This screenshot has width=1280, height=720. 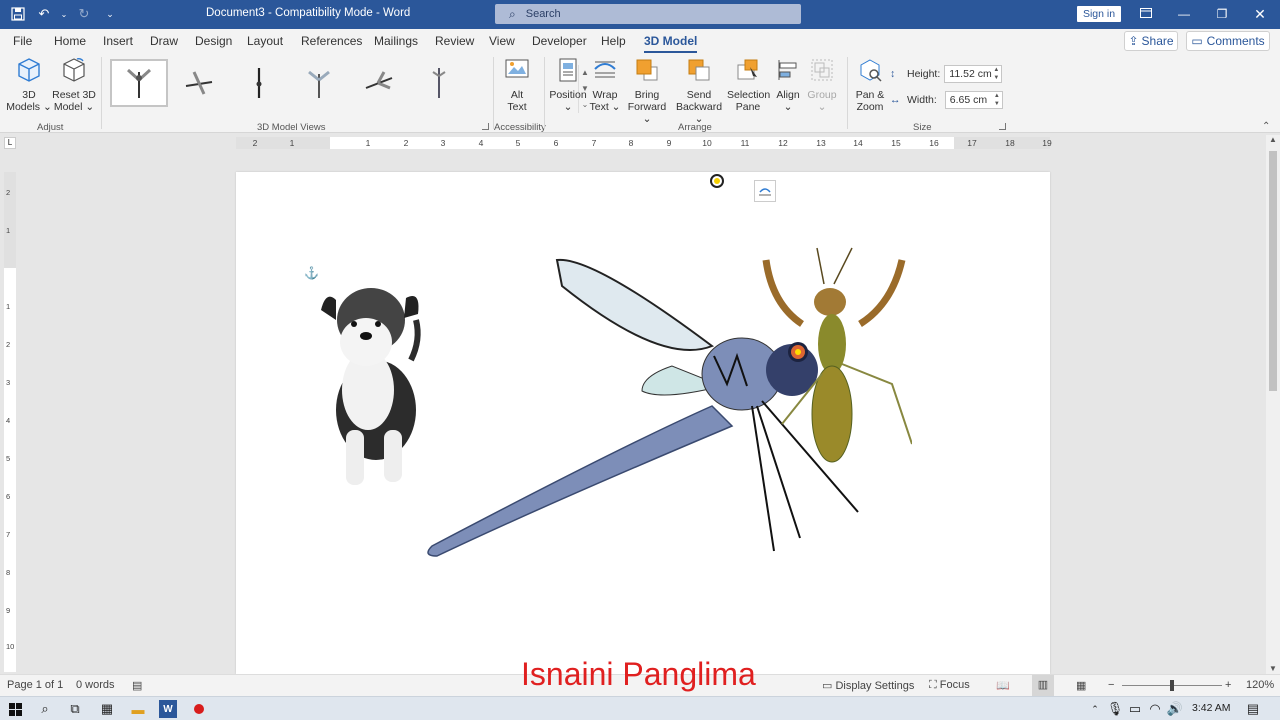 I want to click on rotate-handle-icon, so click(x=717, y=182).